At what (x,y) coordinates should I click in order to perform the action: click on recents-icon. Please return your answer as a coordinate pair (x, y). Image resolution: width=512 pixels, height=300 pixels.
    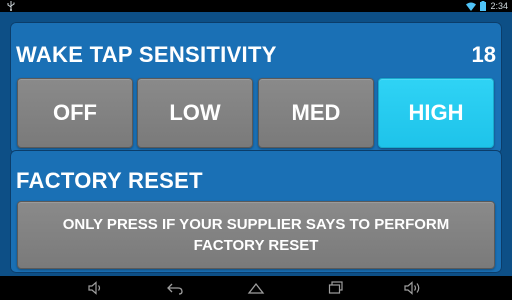
    Looking at the image, I should click on (336, 288).